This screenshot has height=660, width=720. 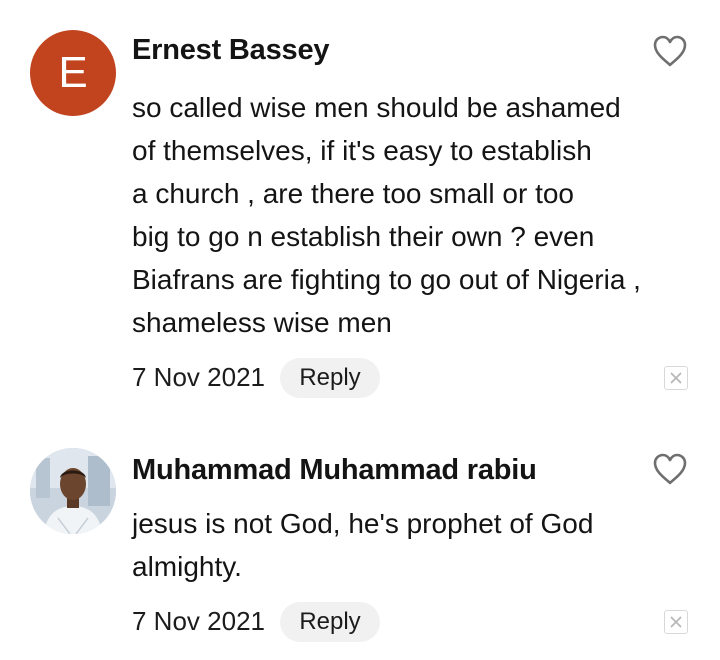 I want to click on comment-author: Muhammad Muhammad rabiu, so click(x=334, y=470).